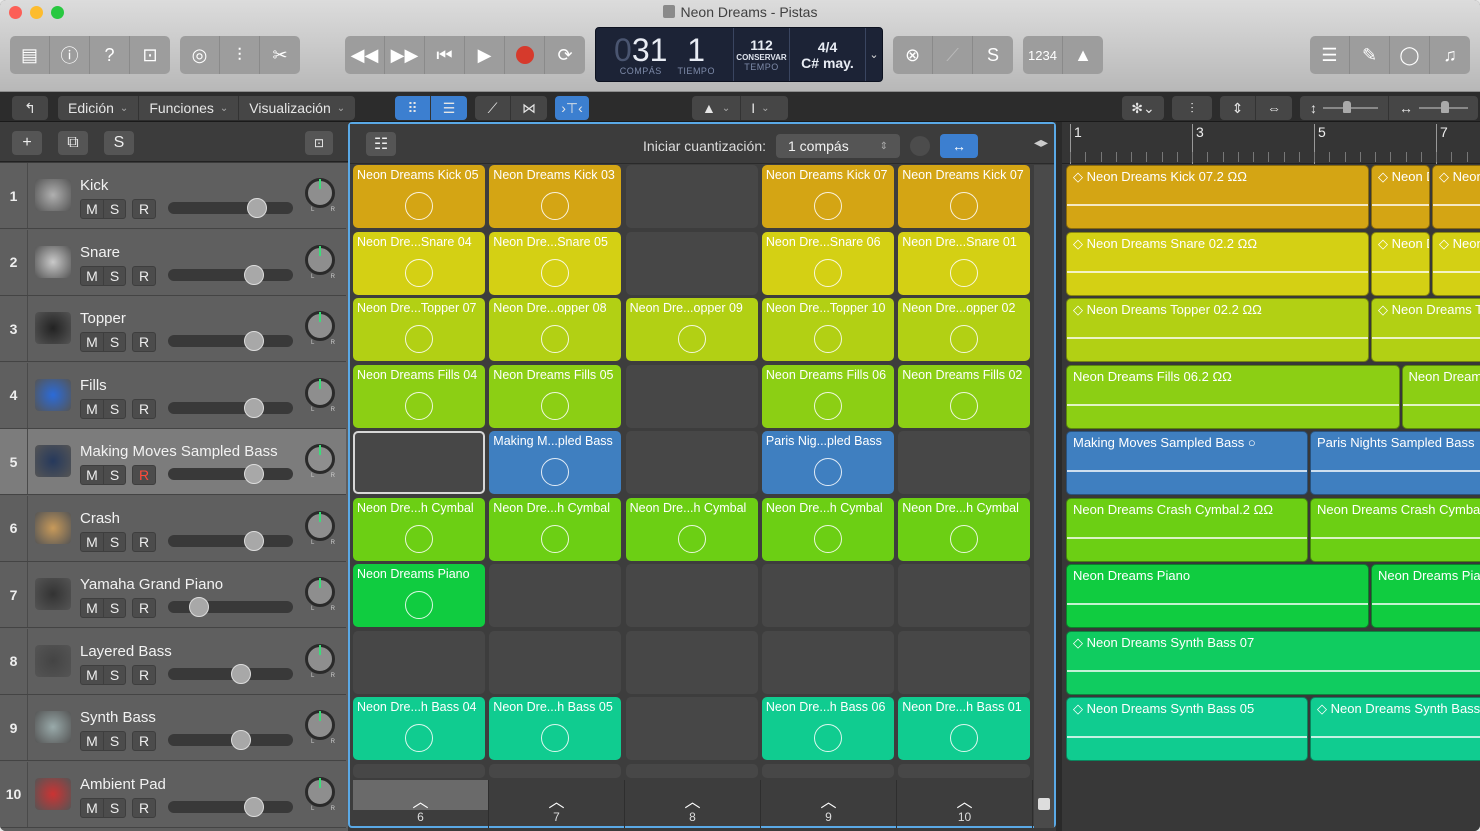 The width and height of the screenshot is (1480, 831). Describe the element at coordinates (1273, 662) in the screenshot. I see `track-region: ◇ Neon Dreams Synth Bass 07` at that location.